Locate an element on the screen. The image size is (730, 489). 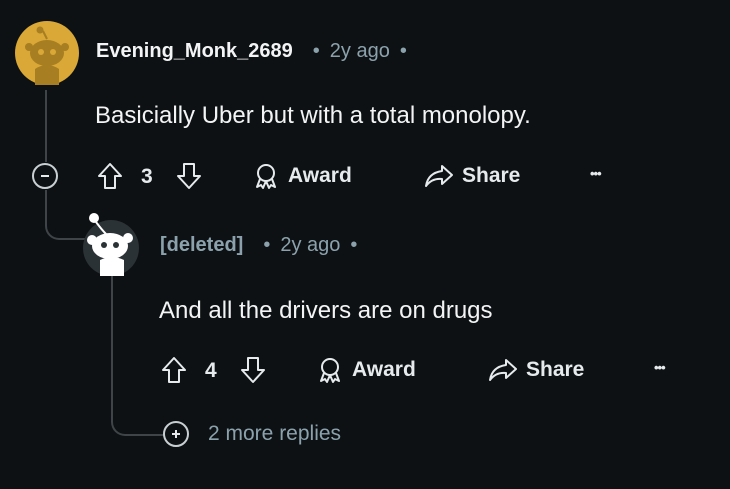
reply-upvote-button is located at coordinates (174, 370).